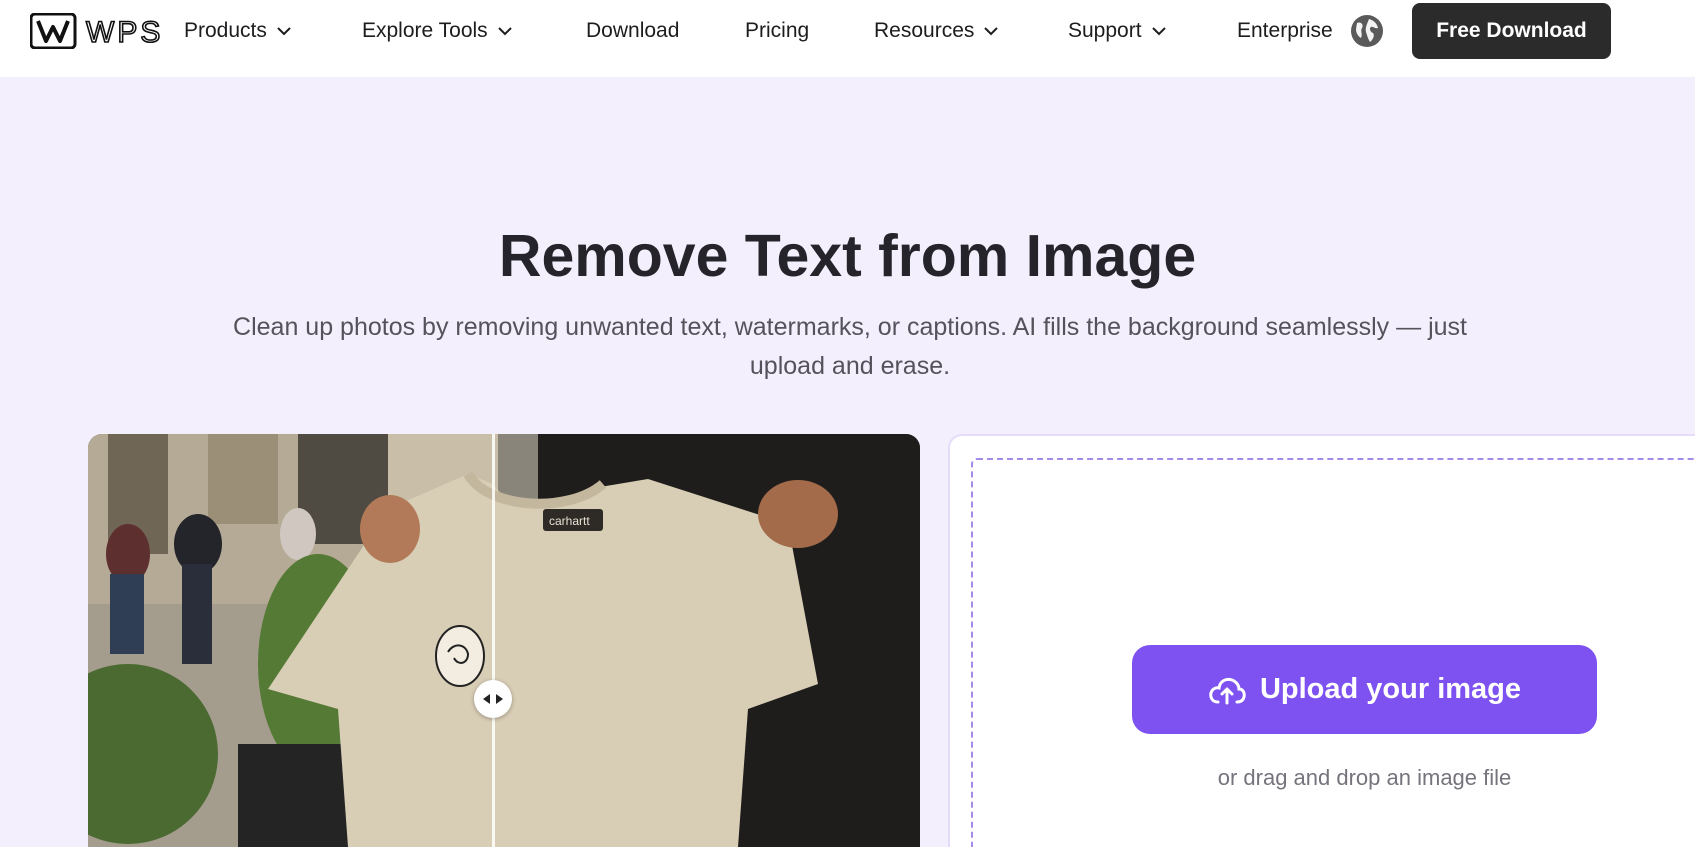 The width and height of the screenshot is (1695, 847). What do you see at coordinates (569, 521) in the screenshot?
I see `shirt-label-text: carhartt` at bounding box center [569, 521].